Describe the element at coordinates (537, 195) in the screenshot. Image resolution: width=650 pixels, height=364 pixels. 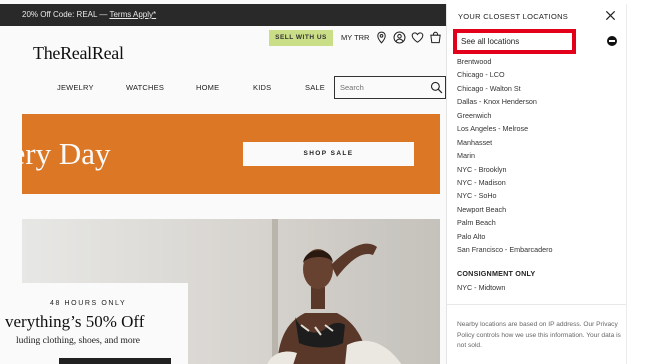
I see `location-item: NYC - SoHo` at that location.